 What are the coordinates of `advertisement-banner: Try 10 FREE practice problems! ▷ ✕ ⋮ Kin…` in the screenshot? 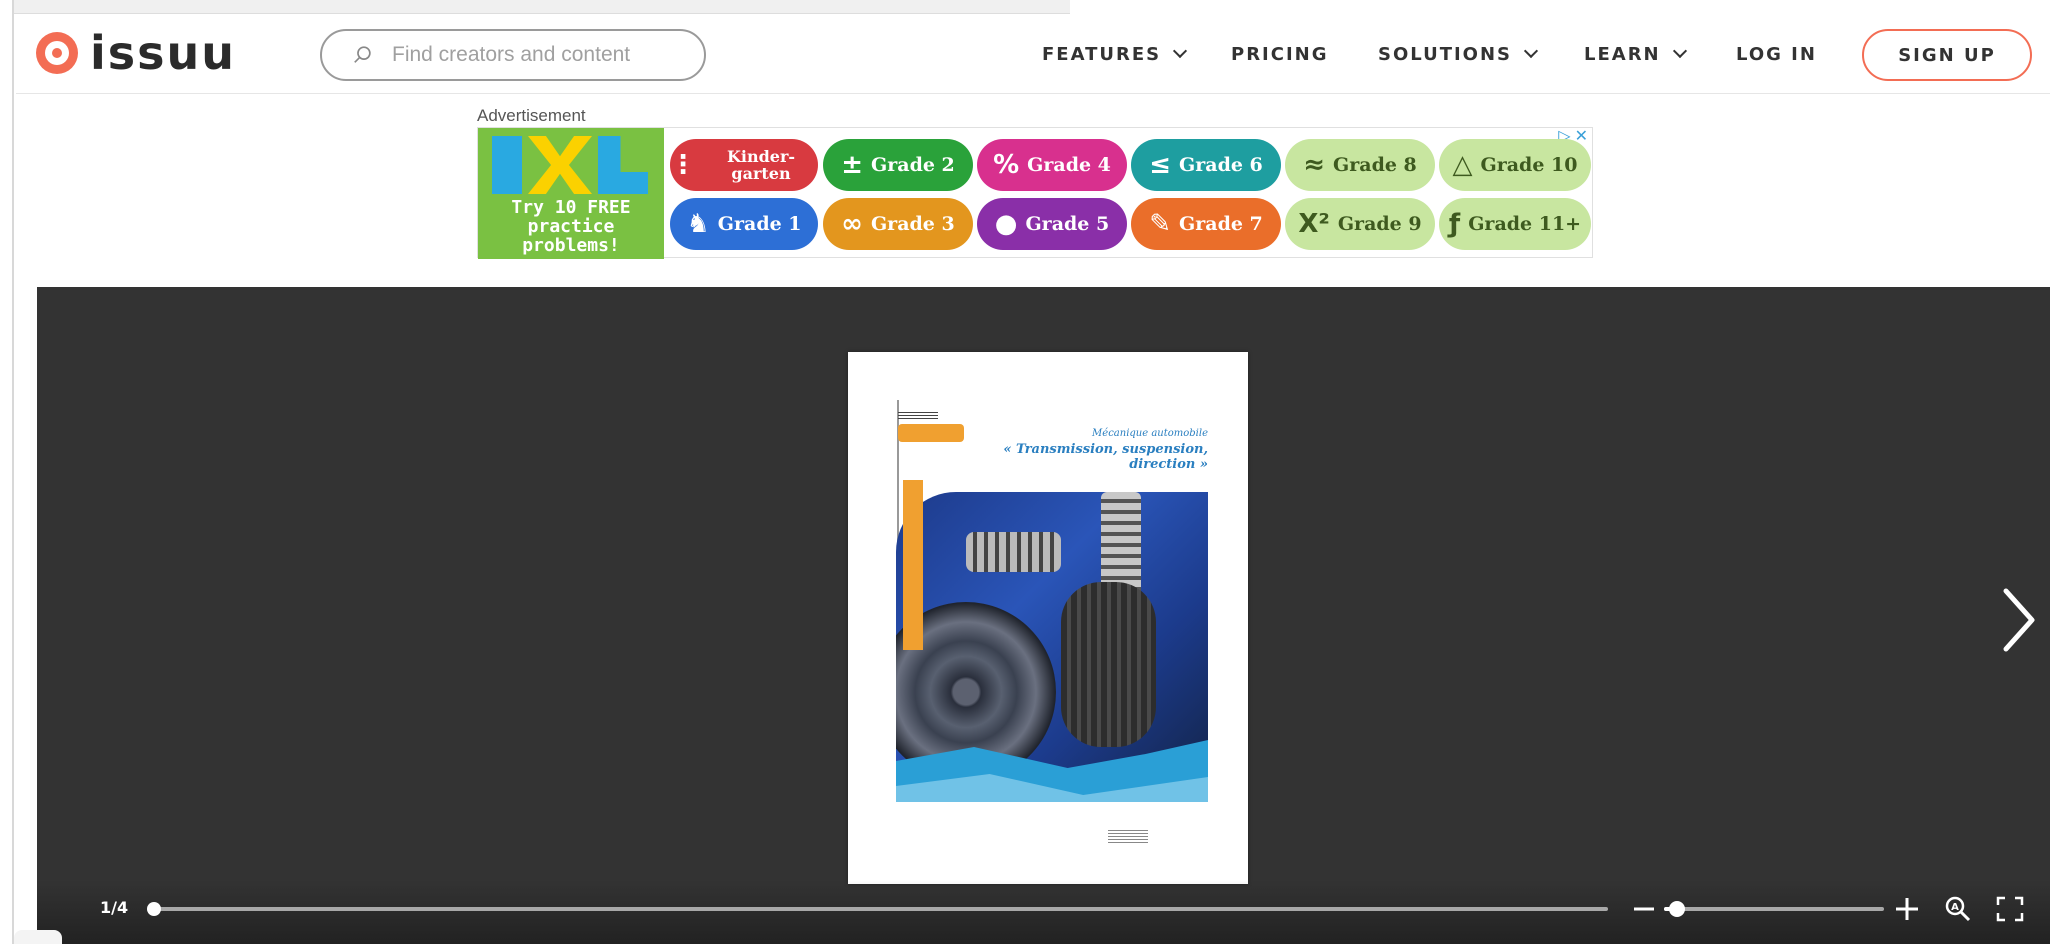 It's located at (1035, 193).